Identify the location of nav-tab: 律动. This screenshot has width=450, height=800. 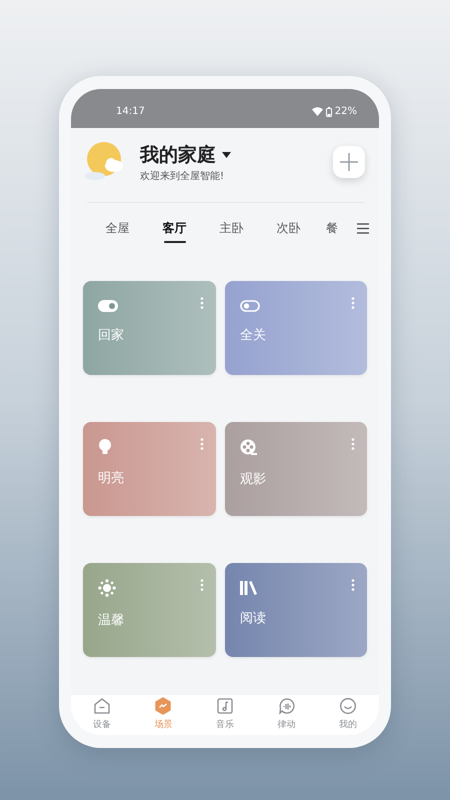
(287, 714).